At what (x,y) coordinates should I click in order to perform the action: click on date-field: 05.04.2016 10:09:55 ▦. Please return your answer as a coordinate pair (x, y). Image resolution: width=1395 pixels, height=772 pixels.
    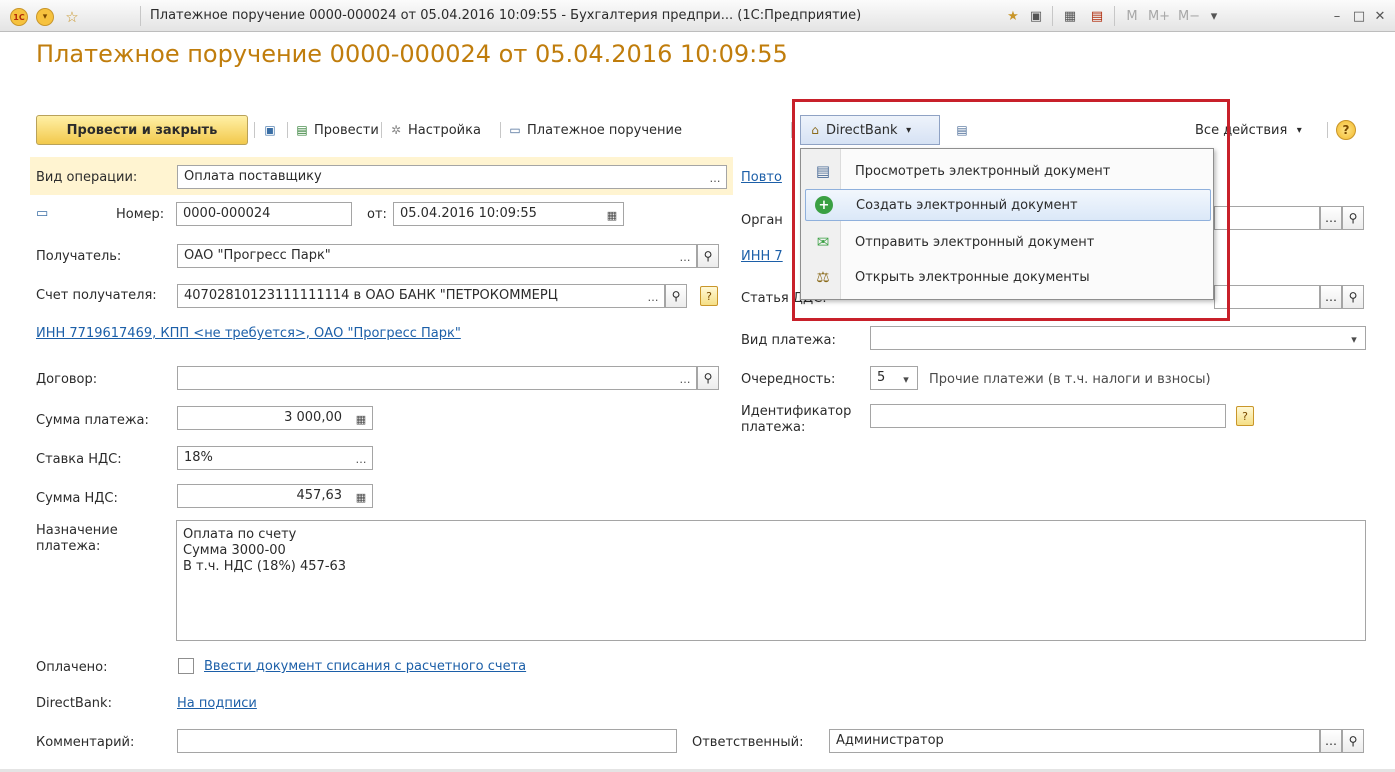
    Looking at the image, I should click on (508, 214).